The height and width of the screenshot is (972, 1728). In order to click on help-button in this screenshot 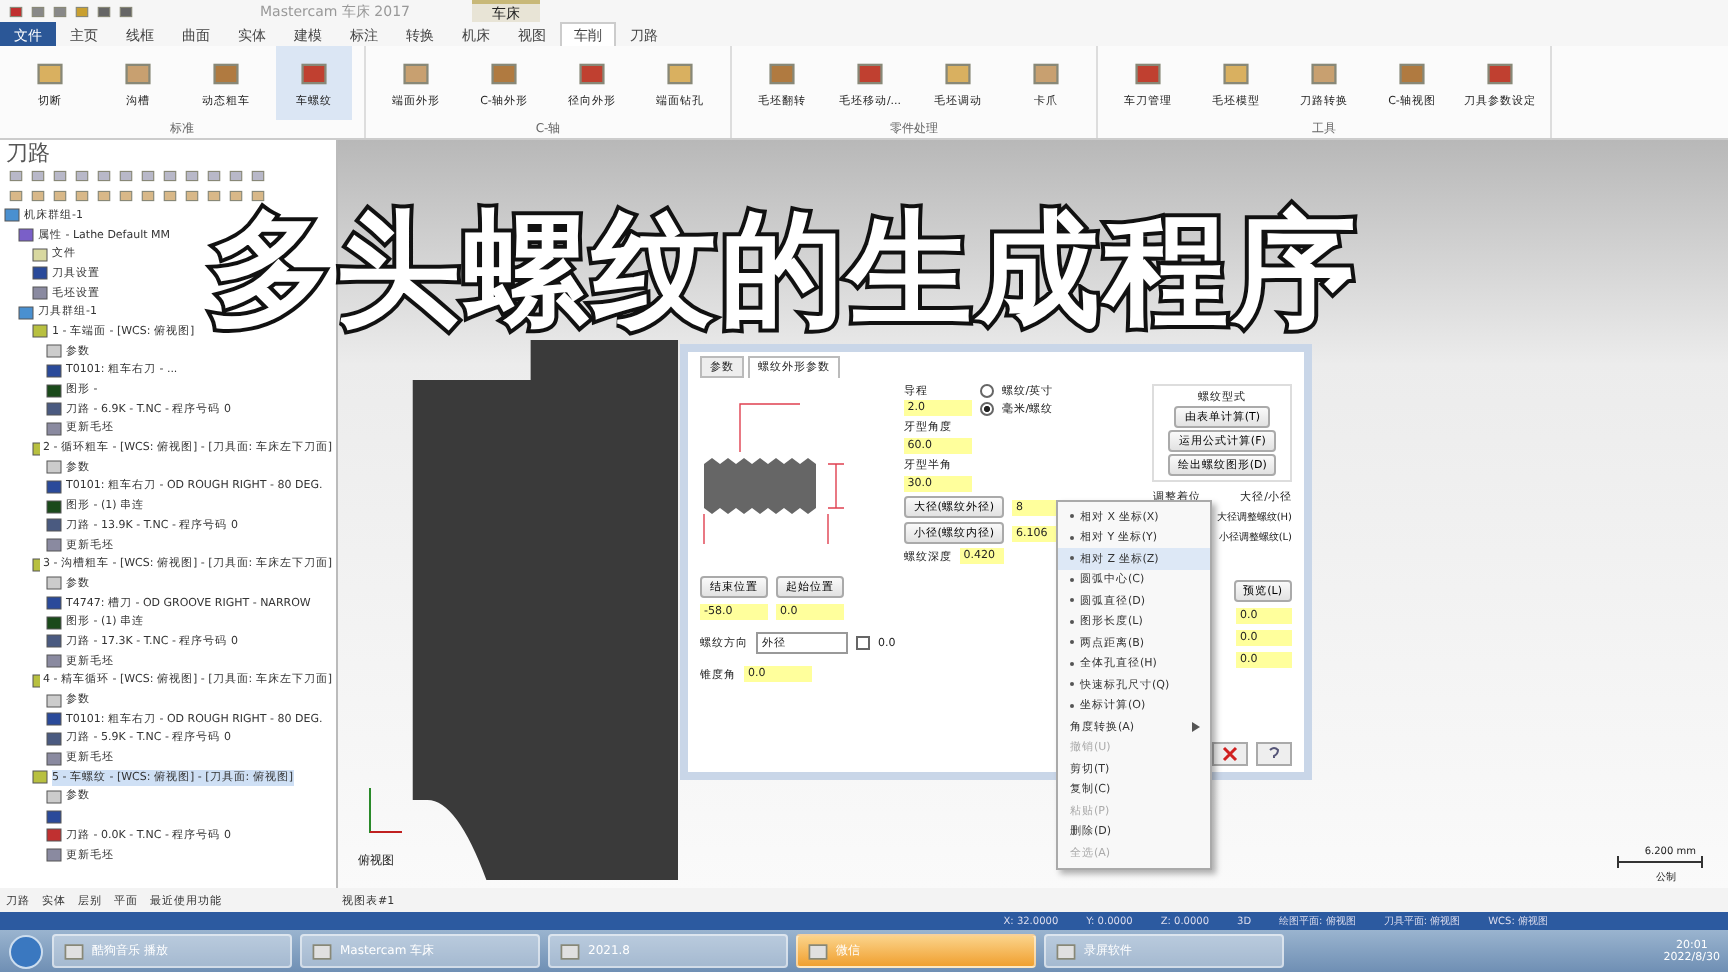, I will do `click(1274, 754)`.